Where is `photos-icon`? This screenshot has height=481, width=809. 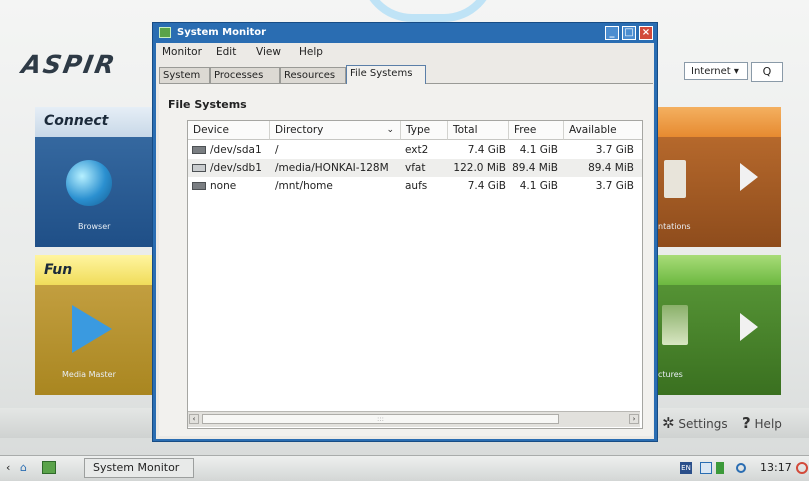
photos-icon is located at coordinates (675, 325).